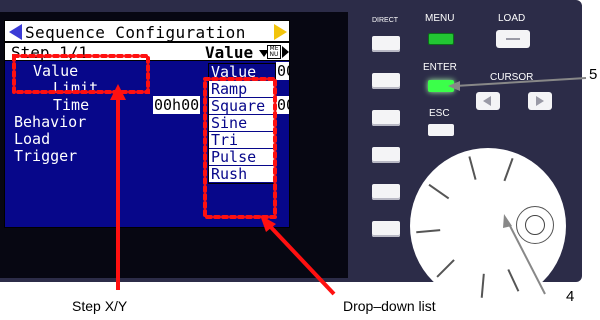 Image resolution: width=600 pixels, height=320 pixels. Describe the element at coordinates (242, 106) in the screenshot. I see `dropdown-option-square: Square` at that location.